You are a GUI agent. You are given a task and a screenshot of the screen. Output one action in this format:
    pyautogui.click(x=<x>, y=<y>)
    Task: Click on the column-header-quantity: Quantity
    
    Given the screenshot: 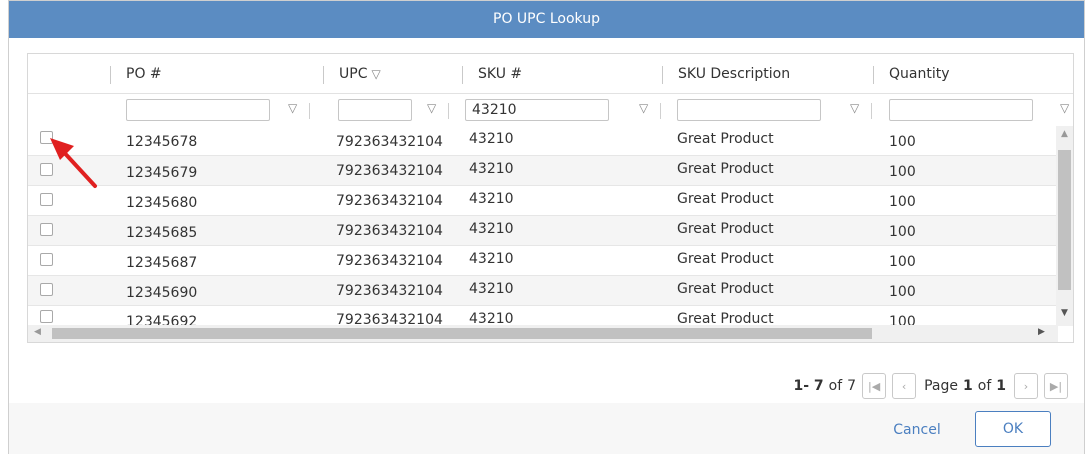 What is the action you would take?
    pyautogui.click(x=913, y=74)
    